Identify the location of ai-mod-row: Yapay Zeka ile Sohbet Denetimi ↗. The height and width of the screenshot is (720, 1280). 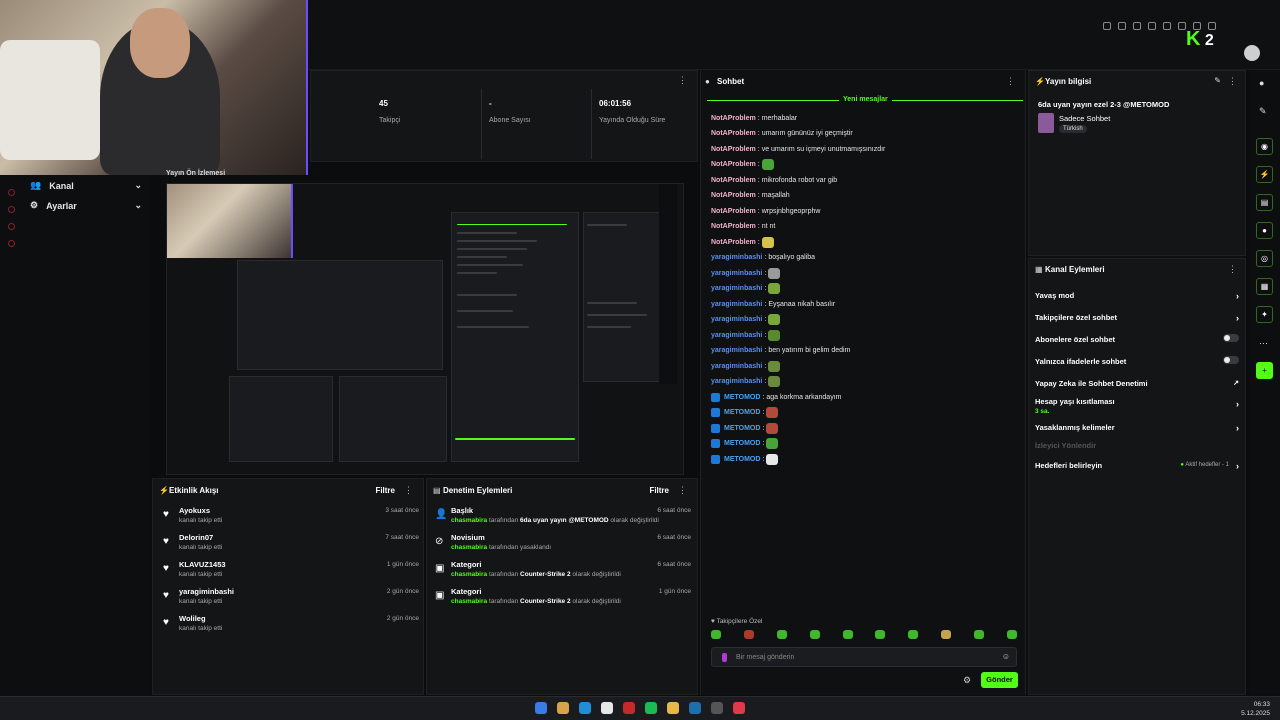
(1137, 383).